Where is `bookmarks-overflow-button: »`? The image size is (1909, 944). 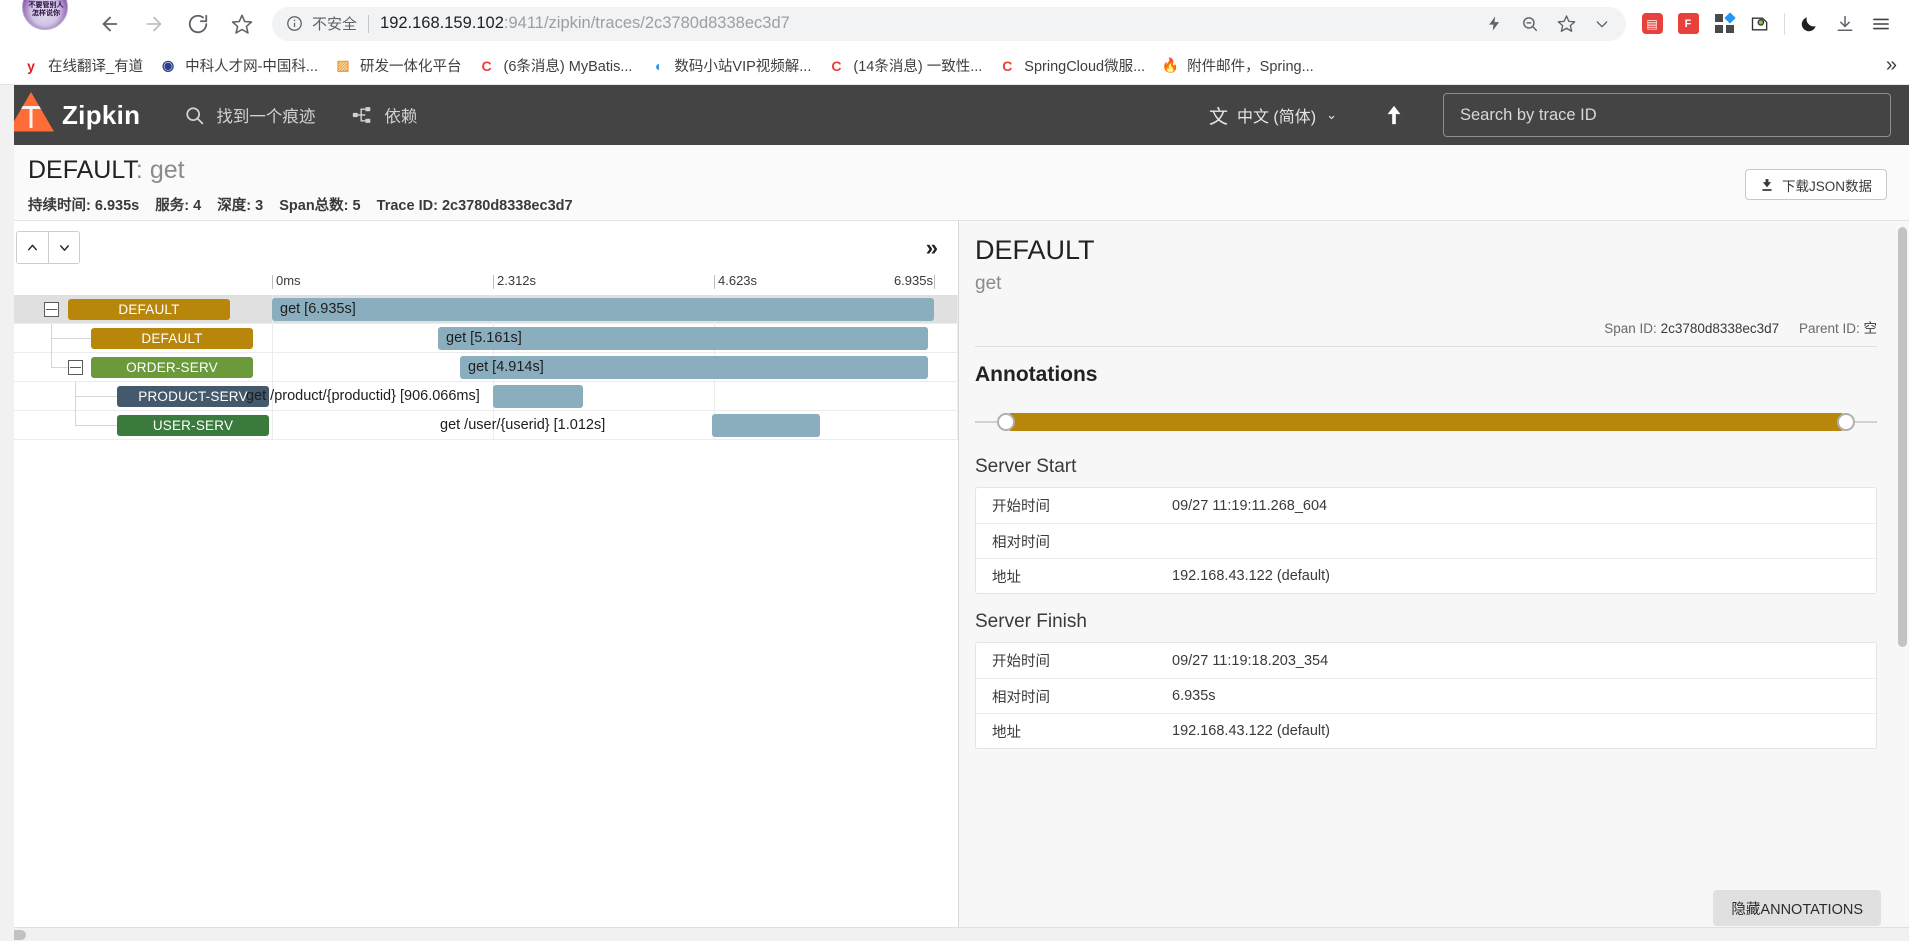 bookmarks-overflow-button: » is located at coordinates (1891, 65).